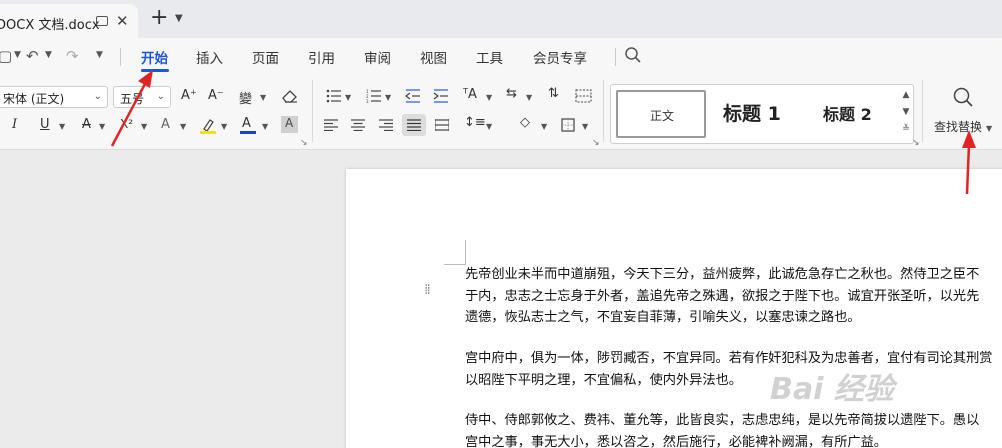  I want to click on font-color-bar, so click(248, 132).